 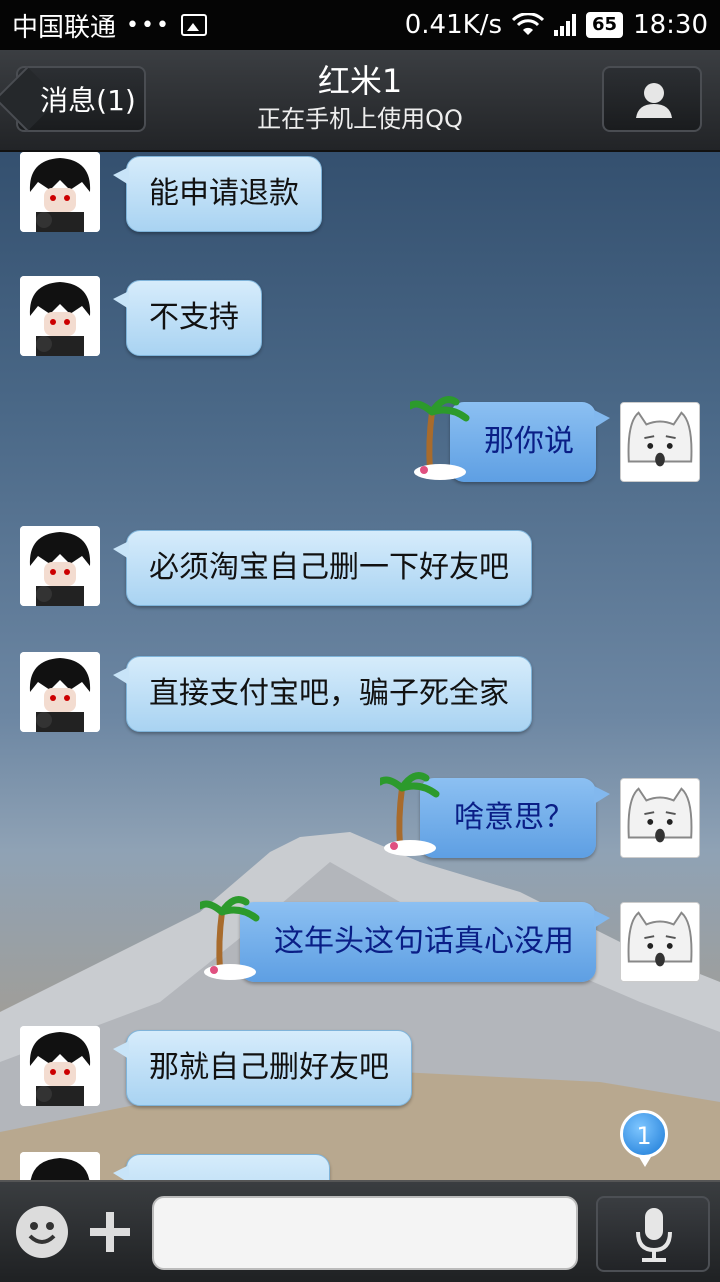 I want to click on plus-icon, so click(x=110, y=1232).